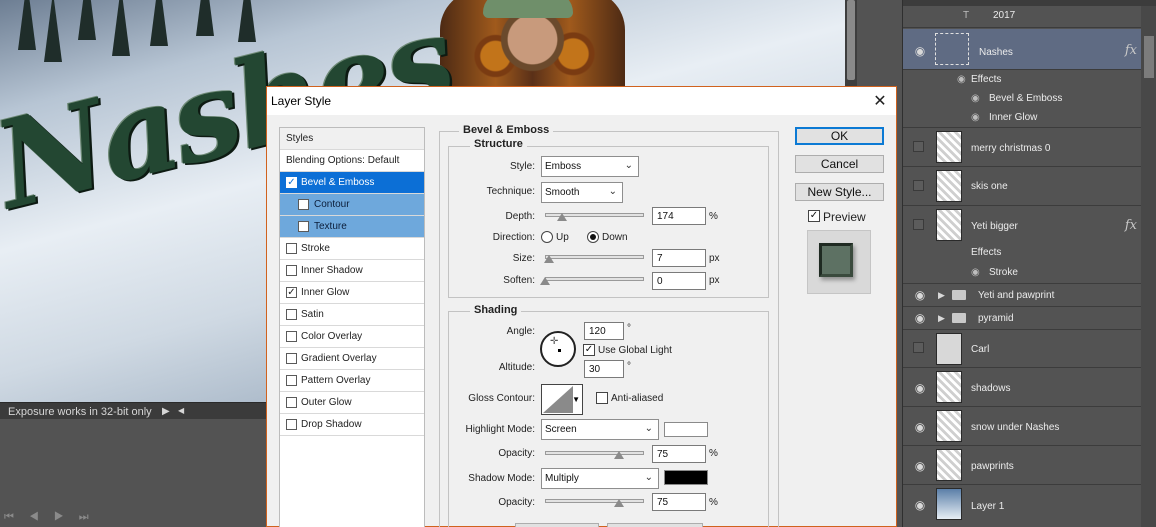  I want to click on style-item-color-overlay: Color Overlay, so click(352, 337).